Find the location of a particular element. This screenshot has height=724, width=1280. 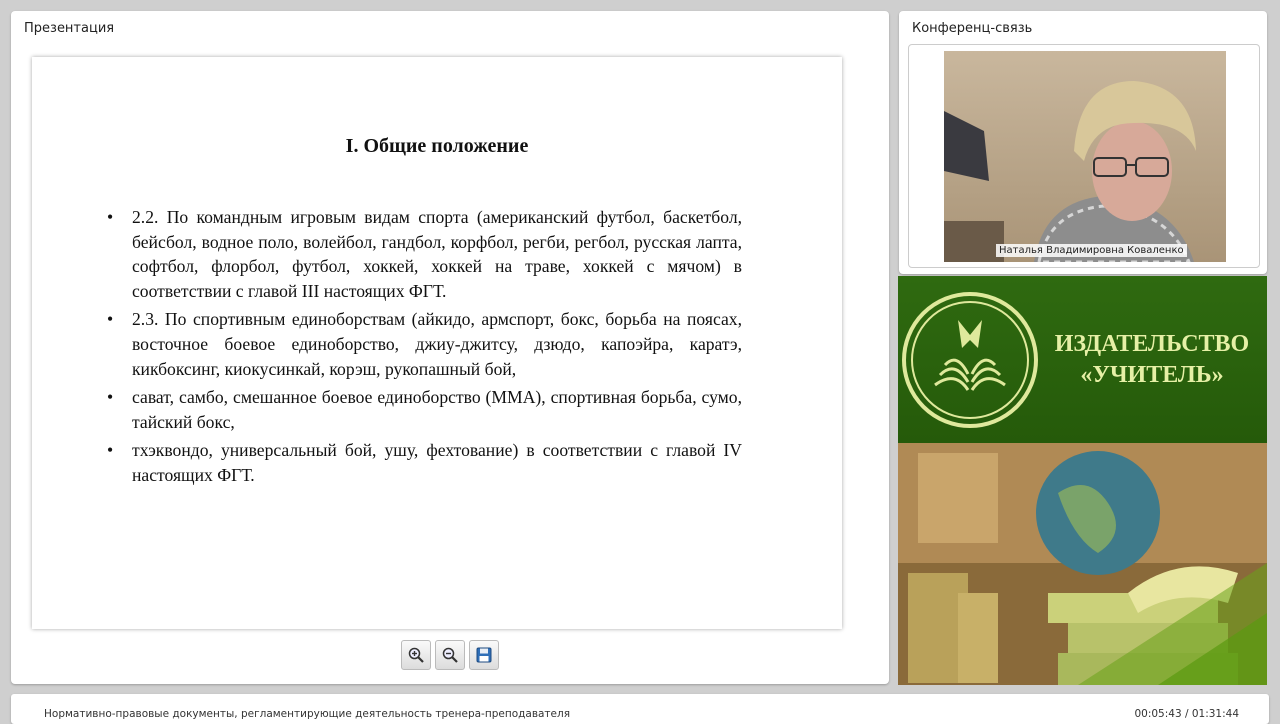

zoom-out-icon is located at coordinates (450, 655).